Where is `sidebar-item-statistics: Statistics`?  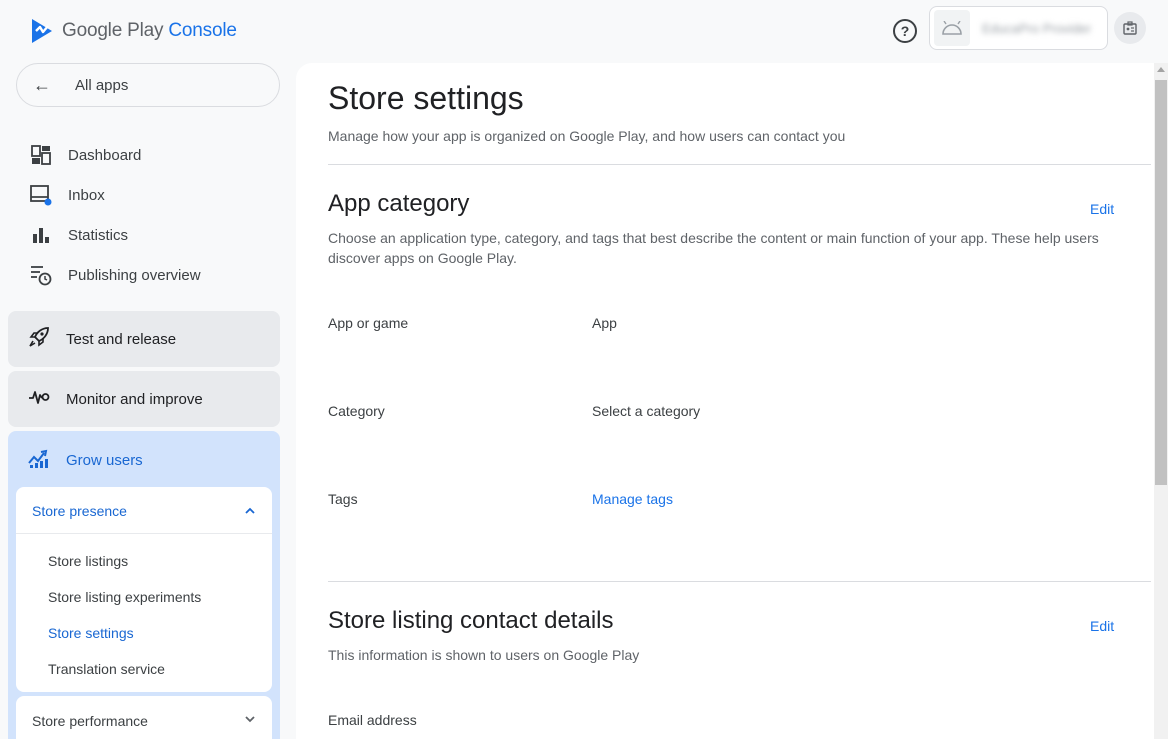 sidebar-item-statistics: Statistics is located at coordinates (79, 235).